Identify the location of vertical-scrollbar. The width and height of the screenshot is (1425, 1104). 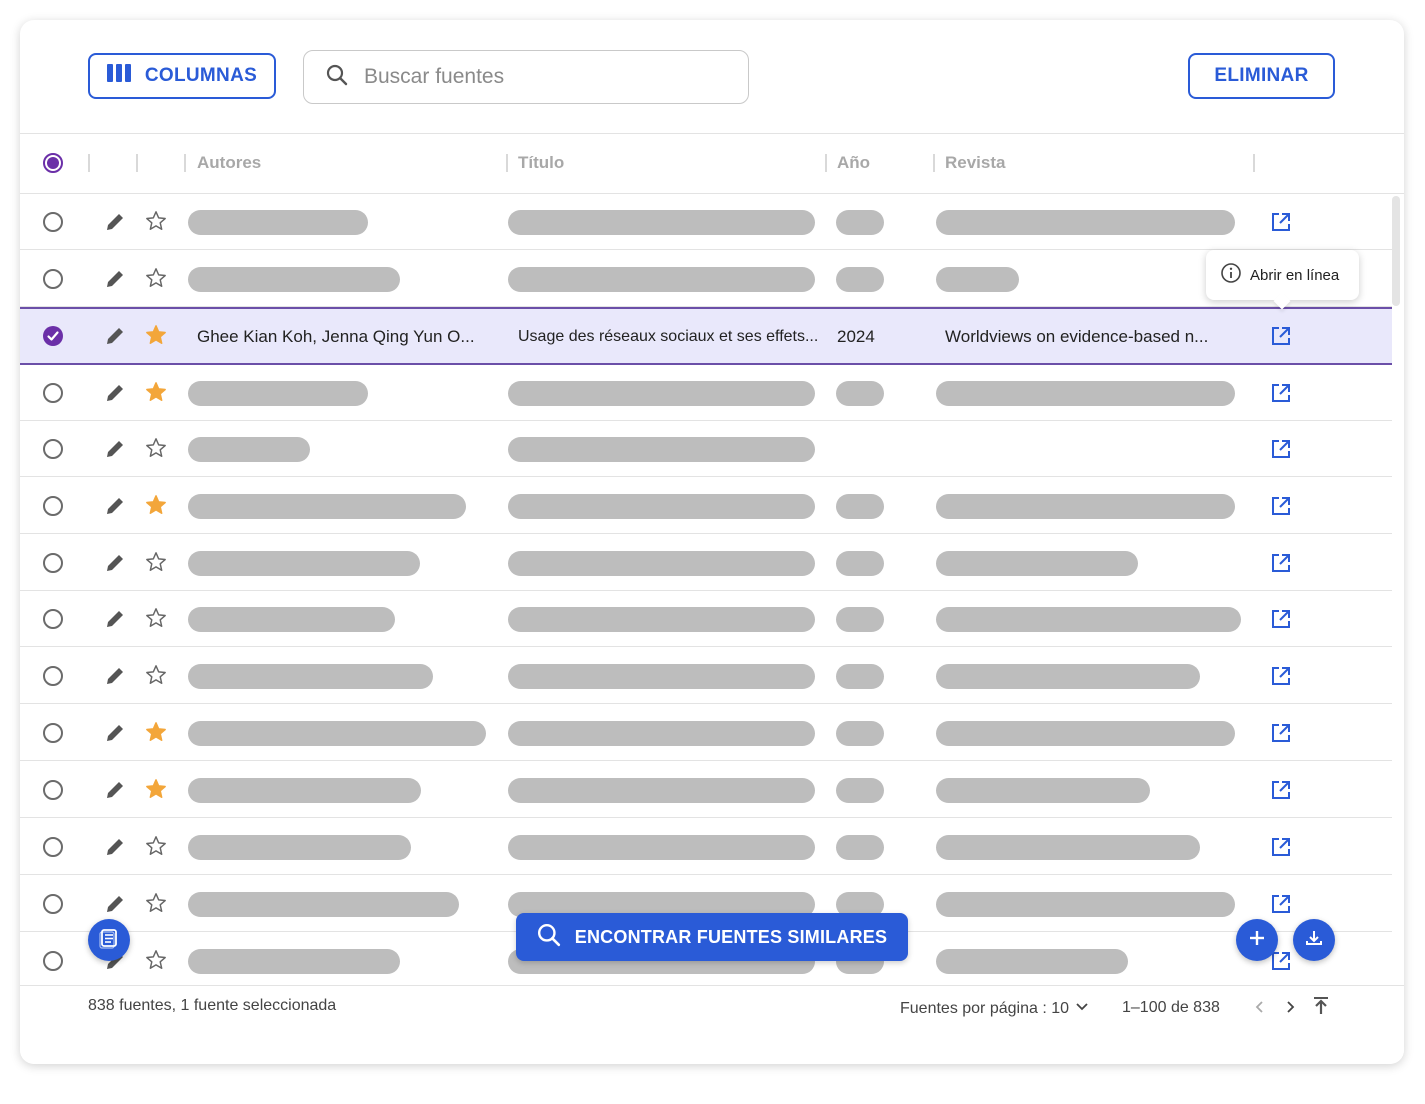
(1396, 251).